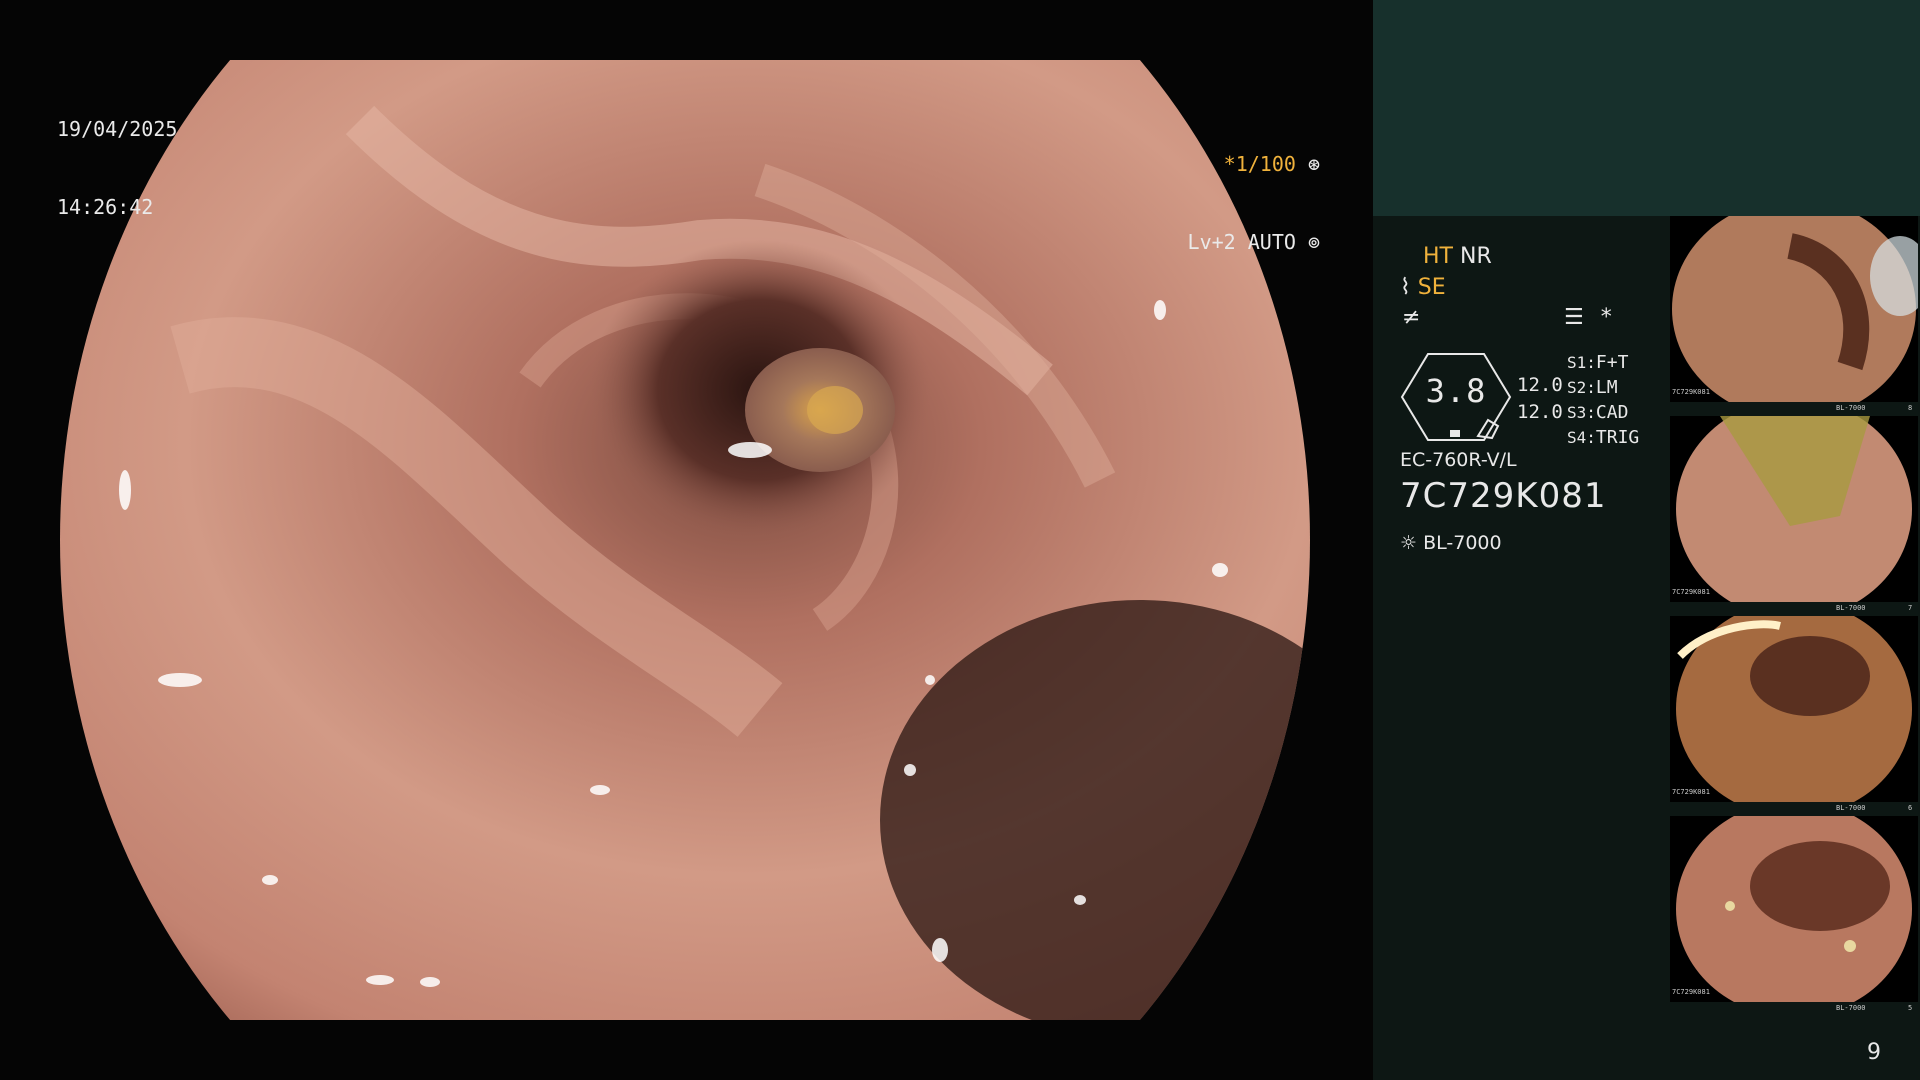  I want to click on thumbnail-3-index: 6, so click(1910, 808).